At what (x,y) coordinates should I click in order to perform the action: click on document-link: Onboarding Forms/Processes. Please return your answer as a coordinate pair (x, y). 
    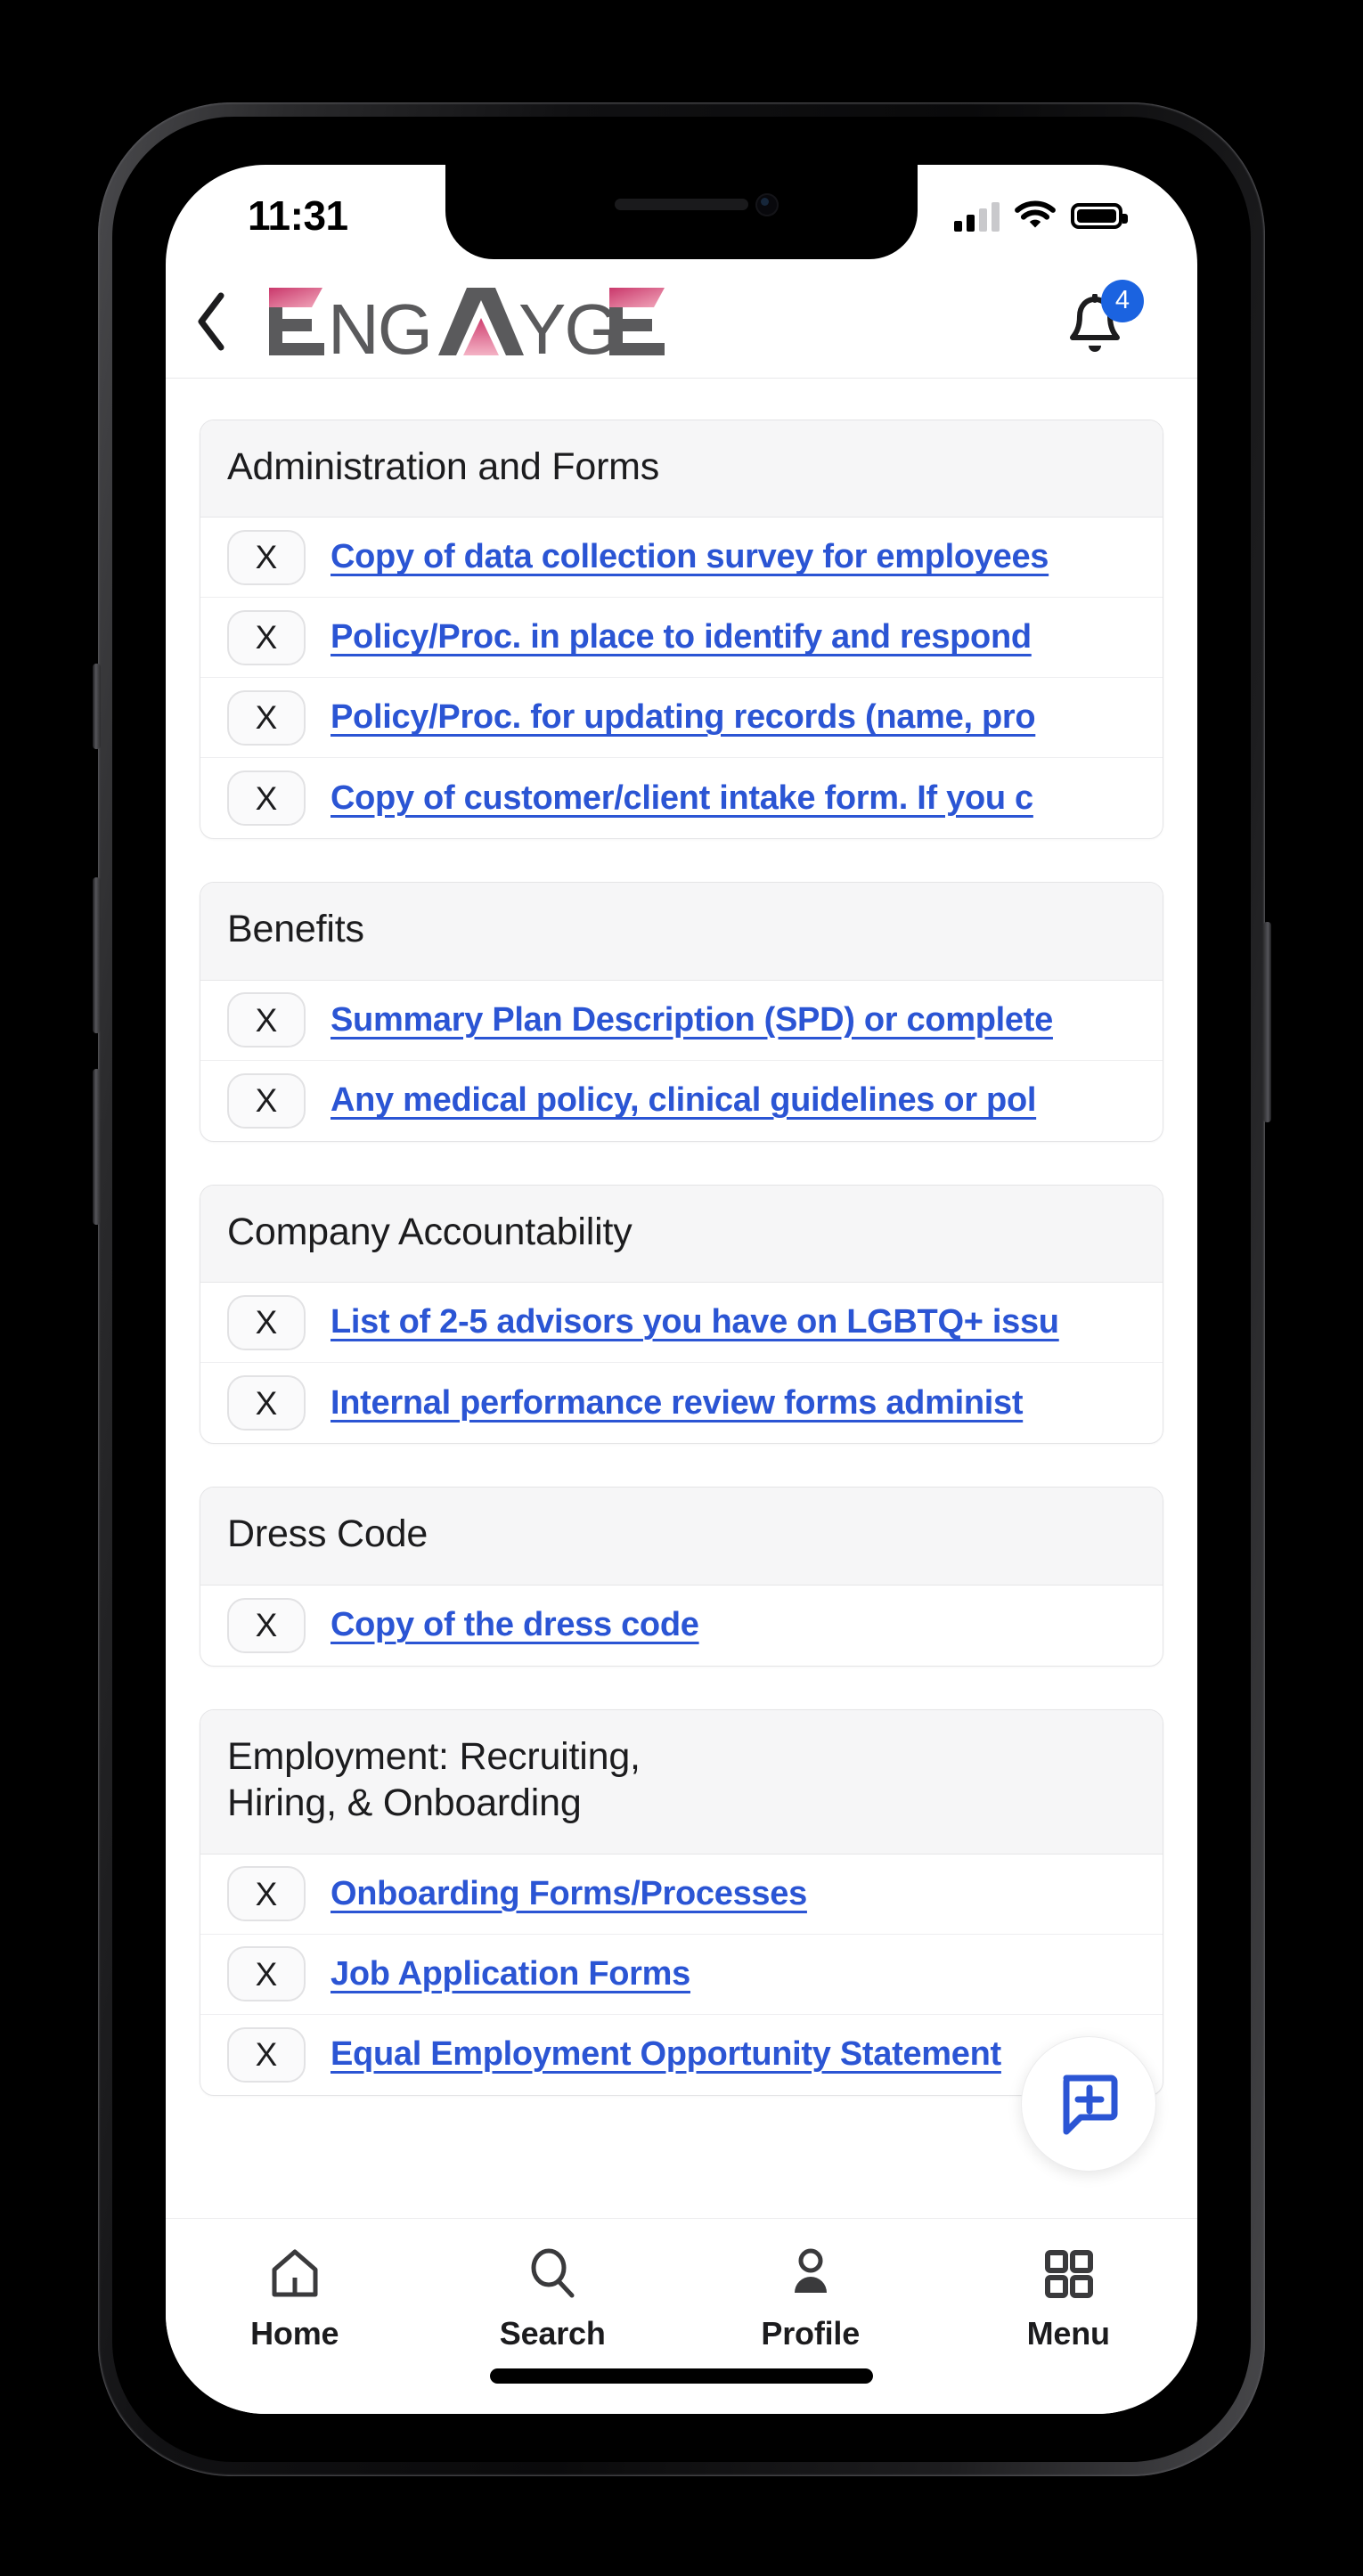
    Looking at the image, I should click on (569, 1894).